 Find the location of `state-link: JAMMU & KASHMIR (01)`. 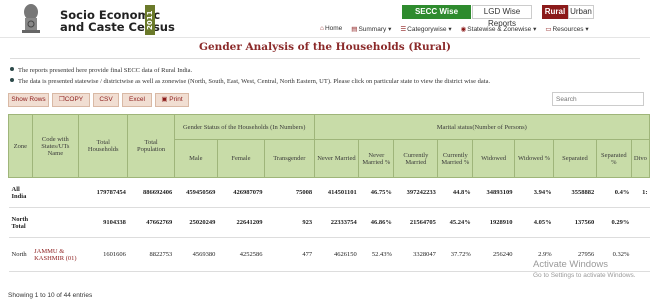

state-link: JAMMU & KASHMIR (01) is located at coordinates (55, 254).